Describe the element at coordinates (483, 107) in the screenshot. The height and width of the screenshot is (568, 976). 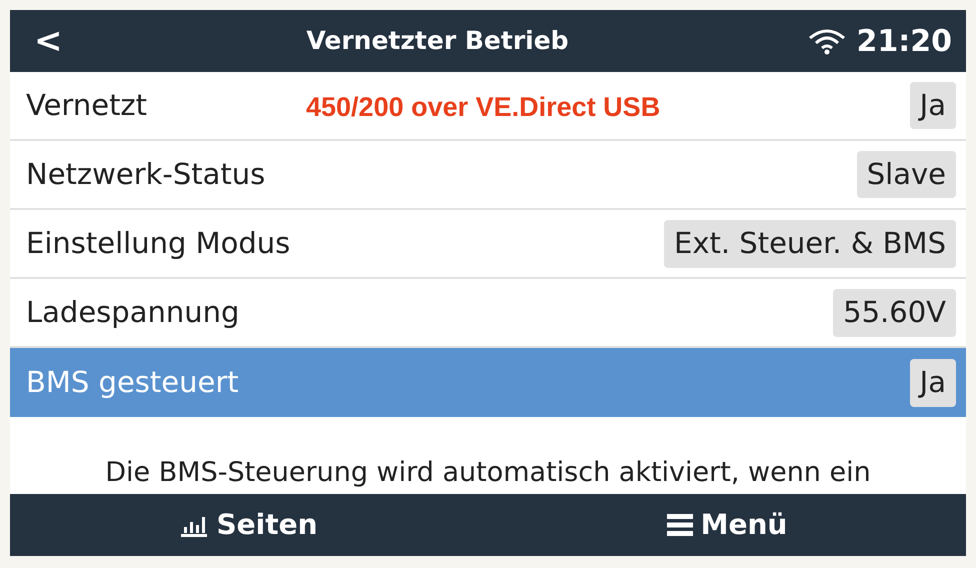
I see `annotation-text: 450/200 over VE.Direct USB` at that location.